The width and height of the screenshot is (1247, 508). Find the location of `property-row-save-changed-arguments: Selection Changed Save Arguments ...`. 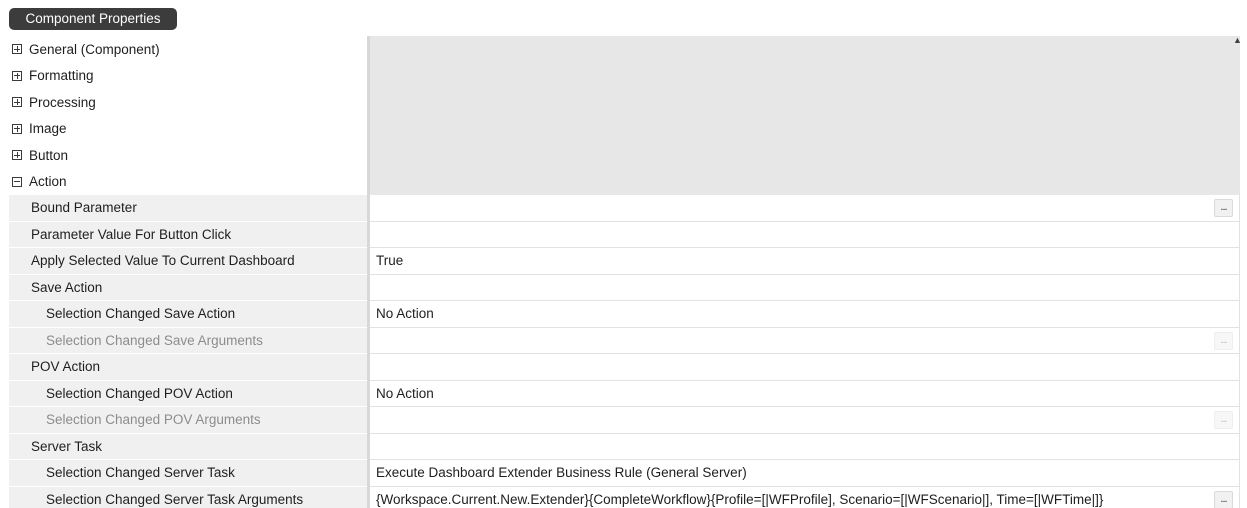

property-row-save-changed-arguments: Selection Changed Save Arguments ... is located at coordinates (624, 340).